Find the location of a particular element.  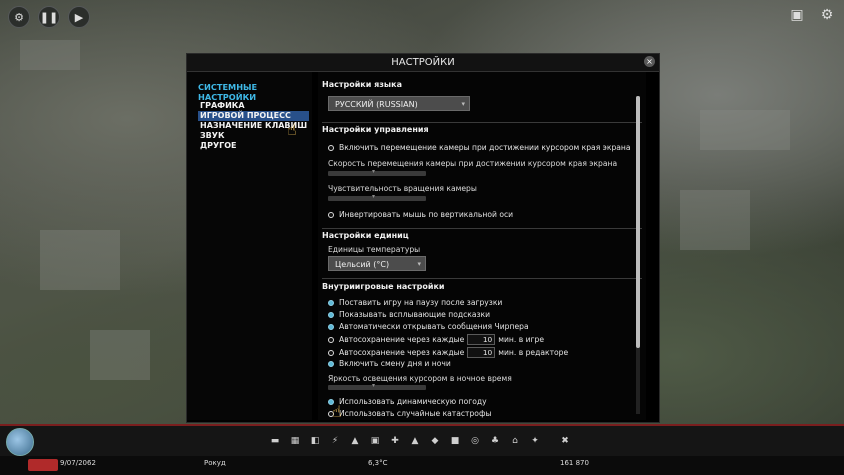

camera-icon: ▣ is located at coordinates (797, 15).